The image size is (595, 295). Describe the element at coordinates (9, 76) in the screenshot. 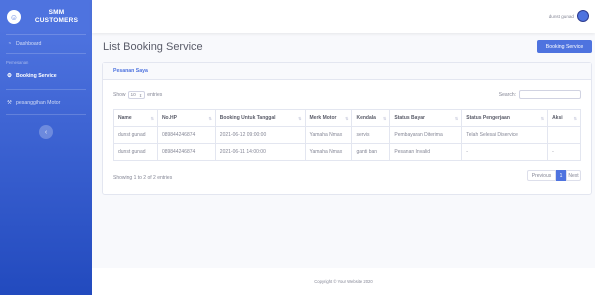

I see `gear-icon: ⚙` at that location.